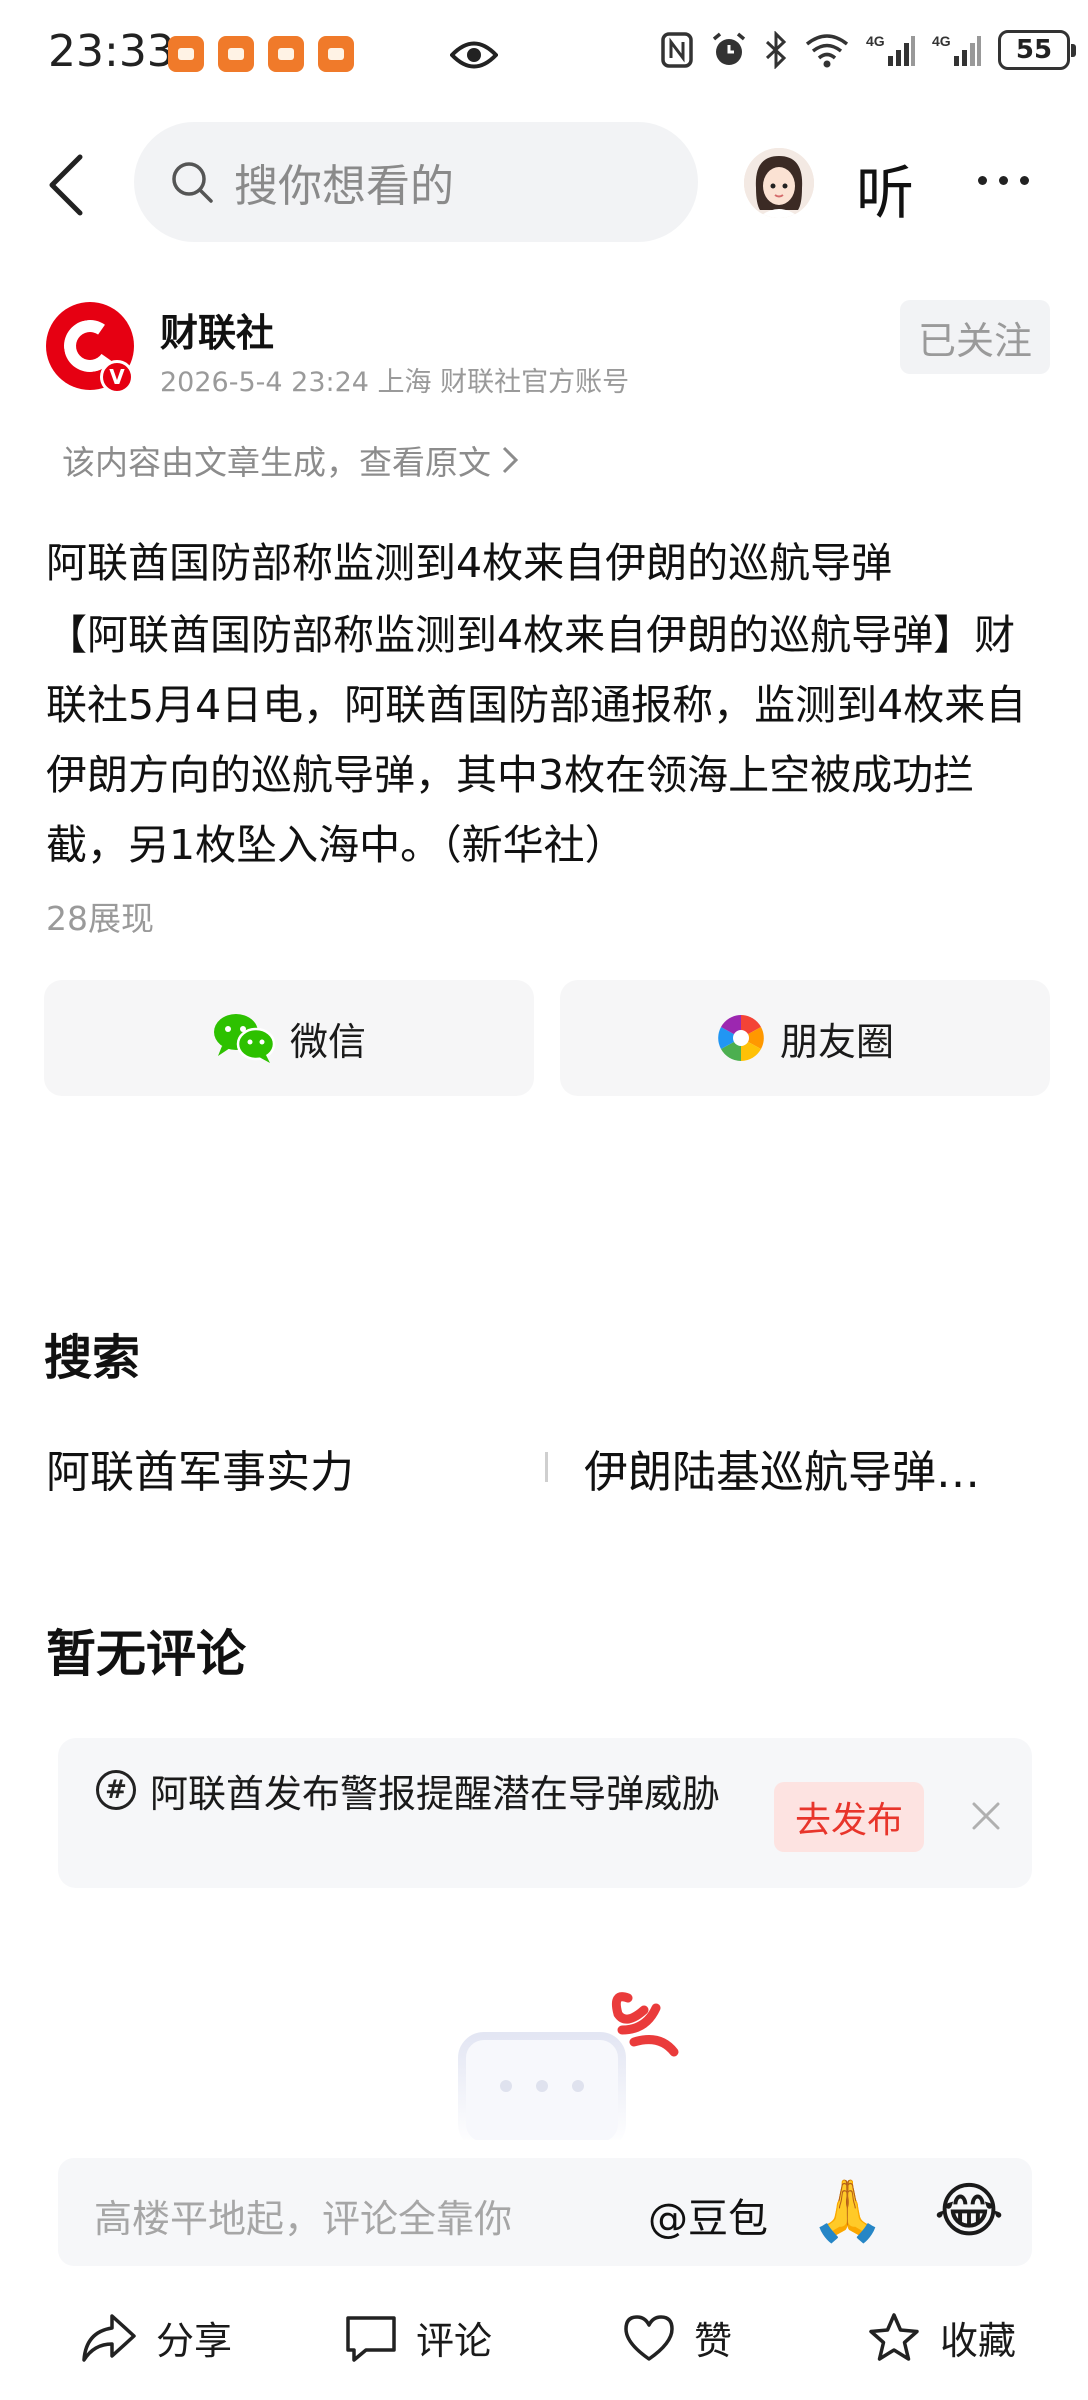  What do you see at coordinates (741, 1038) in the screenshot?
I see `moments-icon` at bounding box center [741, 1038].